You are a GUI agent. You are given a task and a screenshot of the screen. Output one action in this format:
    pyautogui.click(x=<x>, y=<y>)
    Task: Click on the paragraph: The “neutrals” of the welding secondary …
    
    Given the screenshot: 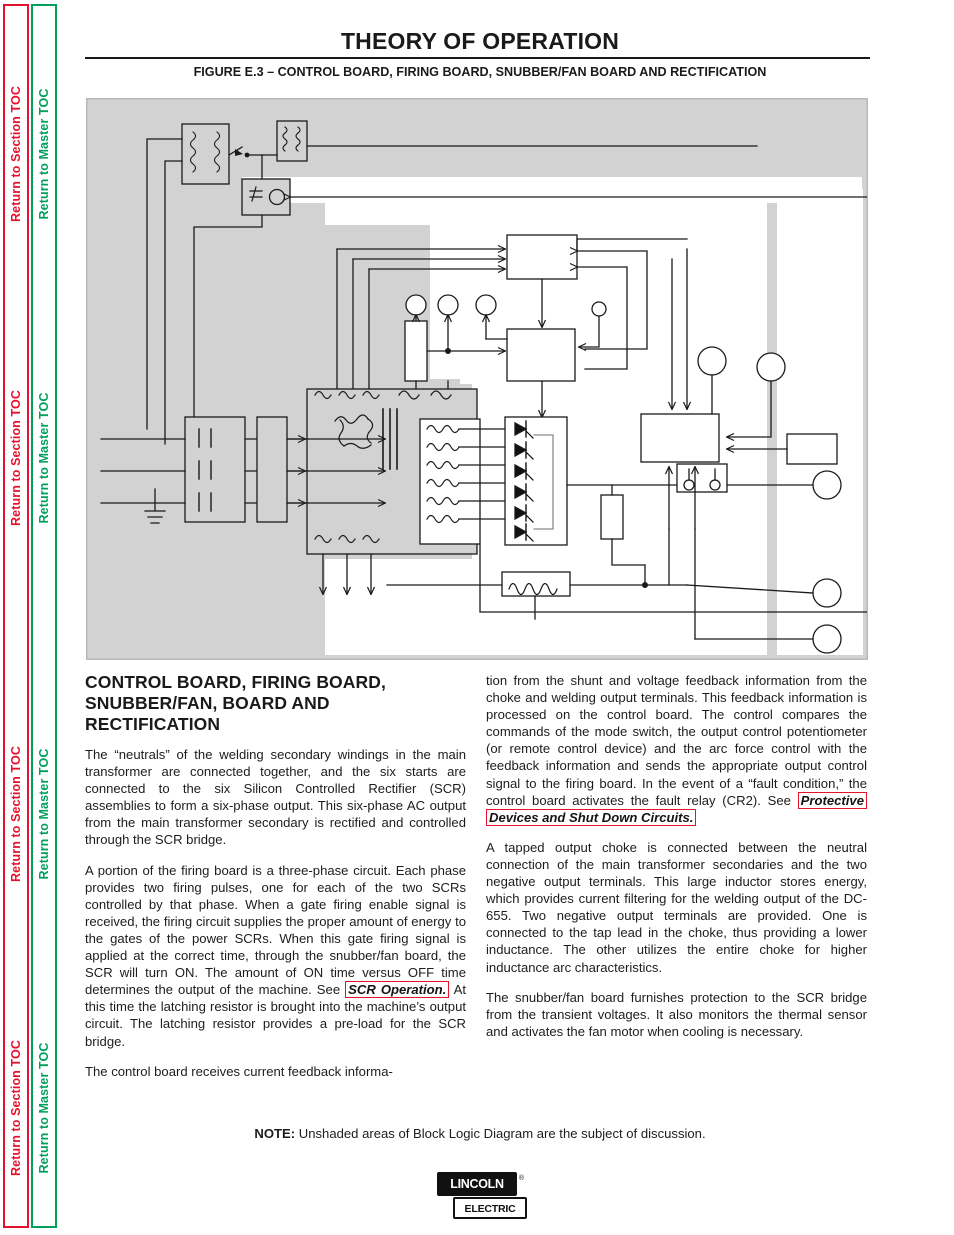 What is the action you would take?
    pyautogui.click(x=275, y=797)
    